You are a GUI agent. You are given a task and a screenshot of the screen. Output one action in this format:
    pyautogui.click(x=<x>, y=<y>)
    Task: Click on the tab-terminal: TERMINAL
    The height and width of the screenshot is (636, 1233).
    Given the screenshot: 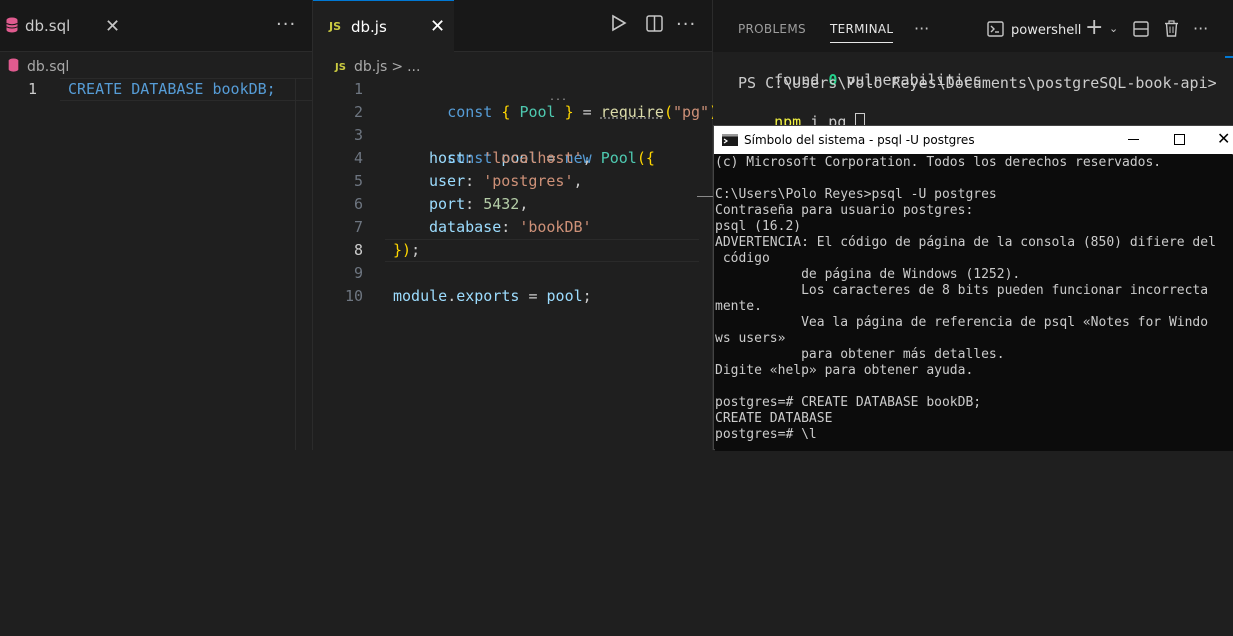 What is the action you would take?
    pyautogui.click(x=862, y=32)
    